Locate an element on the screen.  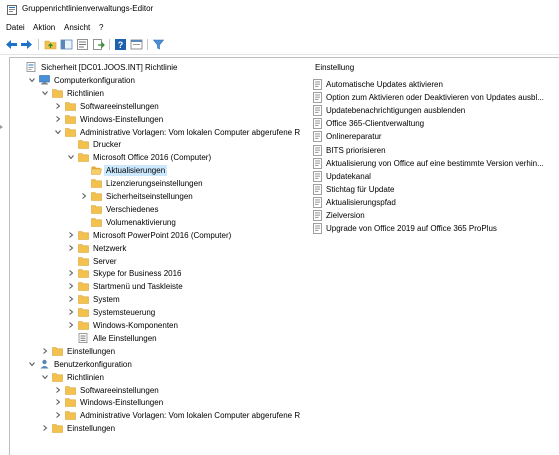
column-header-einstellung: Einstellung is located at coordinates (334, 67).